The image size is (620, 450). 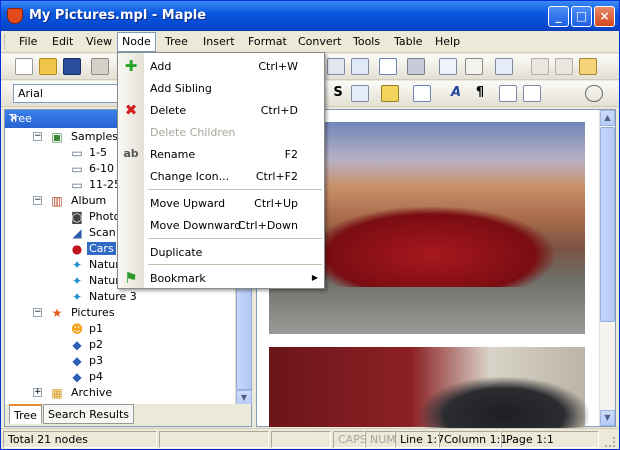 I want to click on menu-item-shortcut: Ctrl+W, so click(x=278, y=66).